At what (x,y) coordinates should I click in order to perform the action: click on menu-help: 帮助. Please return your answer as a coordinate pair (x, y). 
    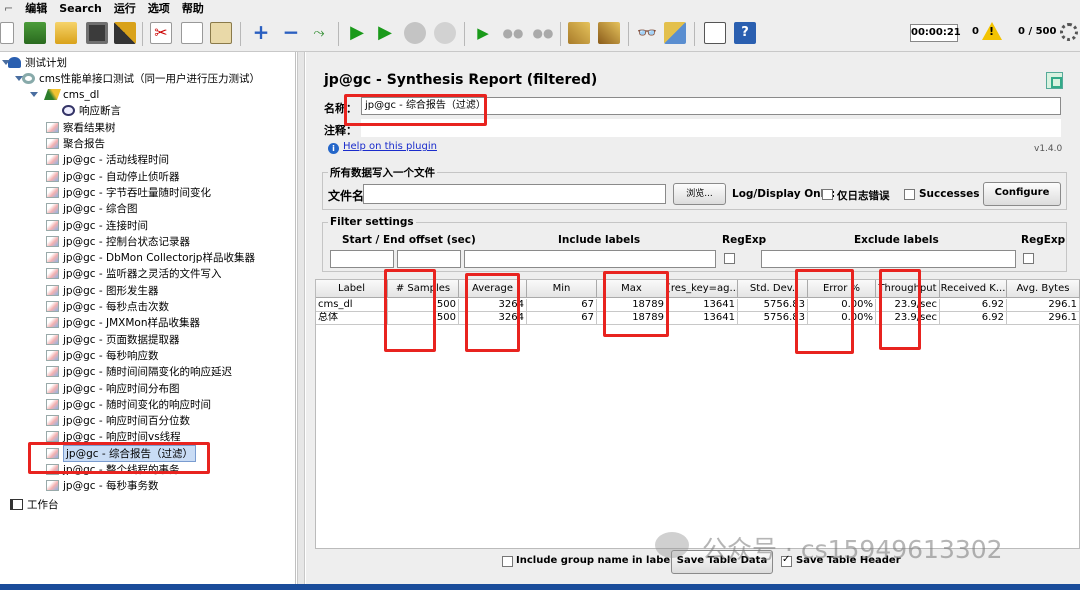
    Looking at the image, I should click on (193, 8).